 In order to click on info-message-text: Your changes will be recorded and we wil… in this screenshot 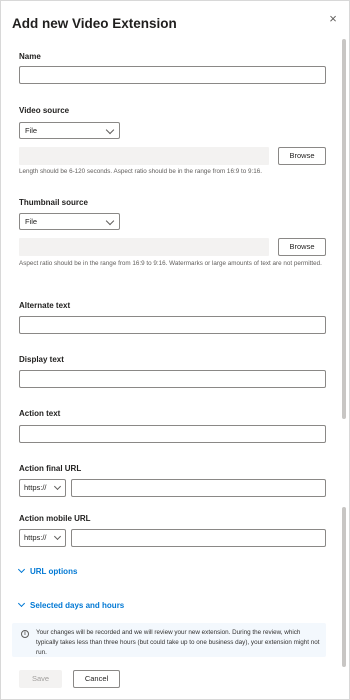, I will do `click(178, 642)`.